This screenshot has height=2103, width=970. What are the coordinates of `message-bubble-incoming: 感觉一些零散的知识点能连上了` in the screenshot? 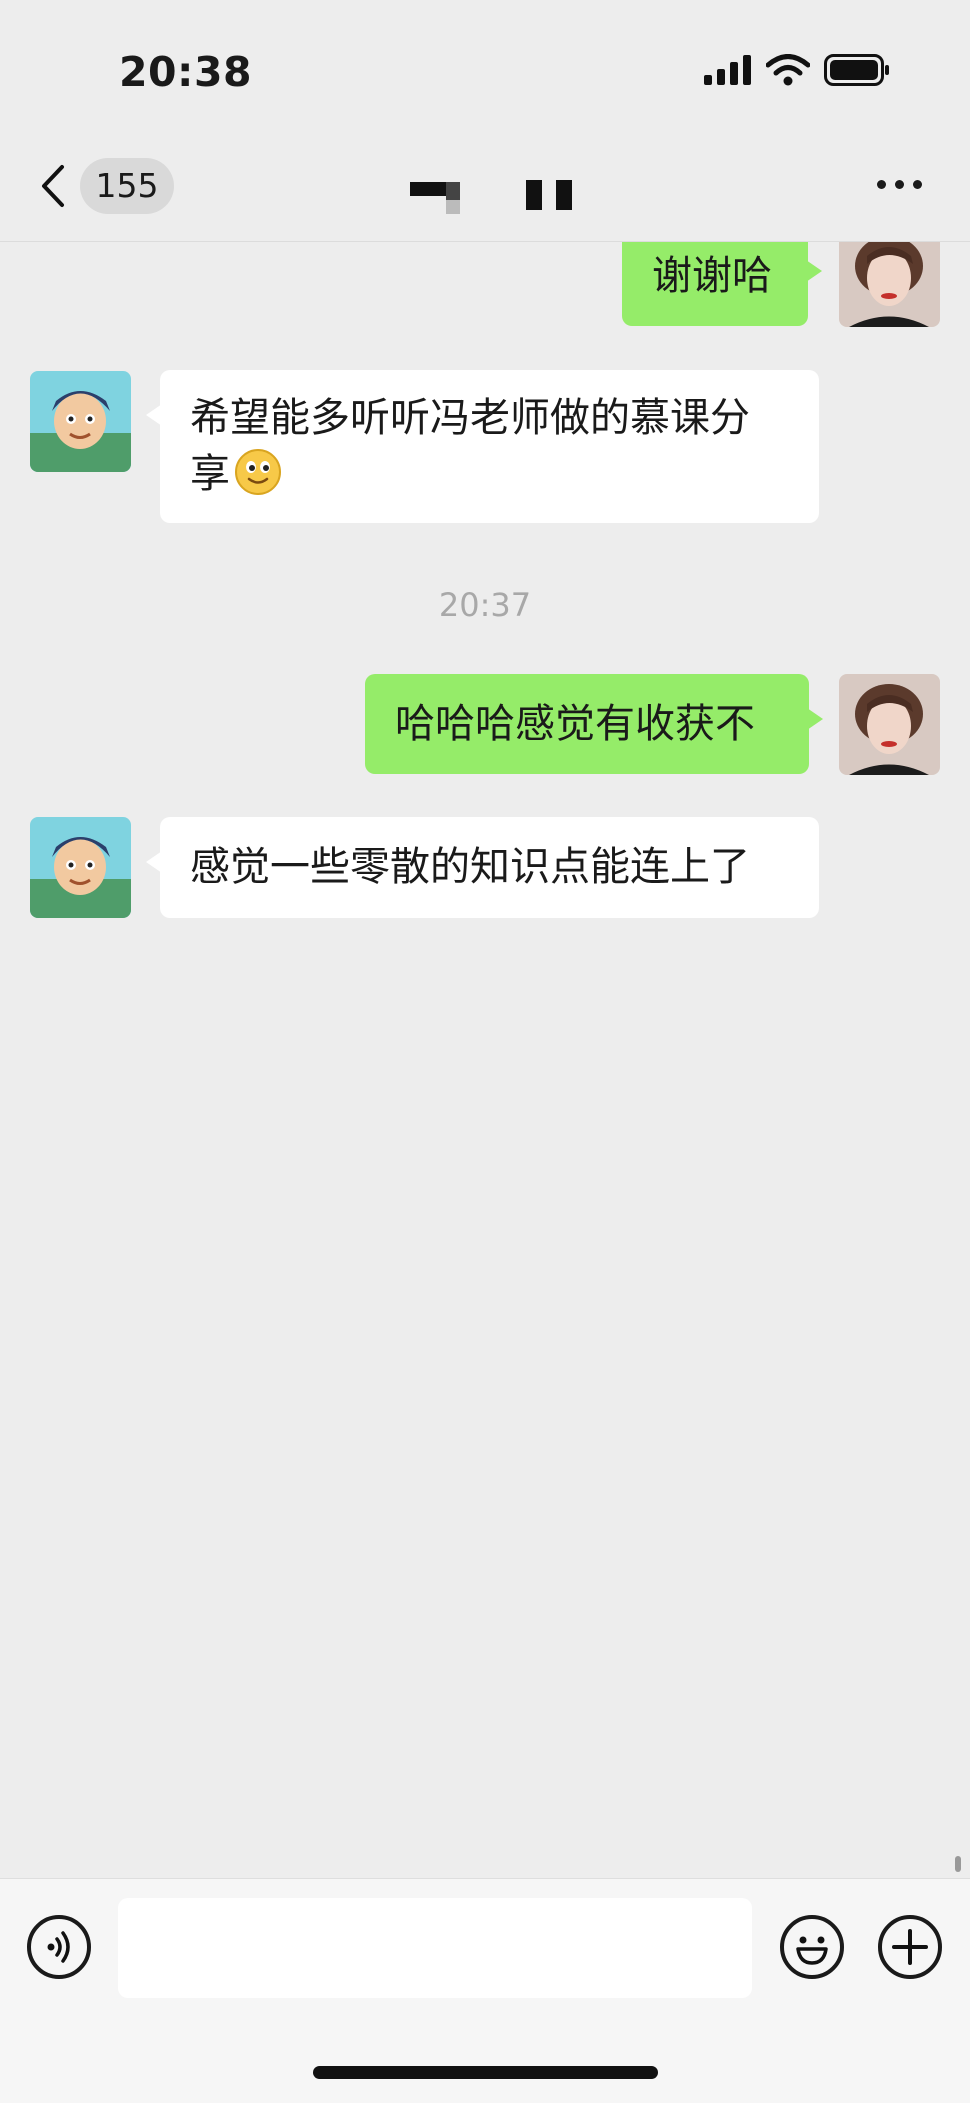 It's located at (482, 867).